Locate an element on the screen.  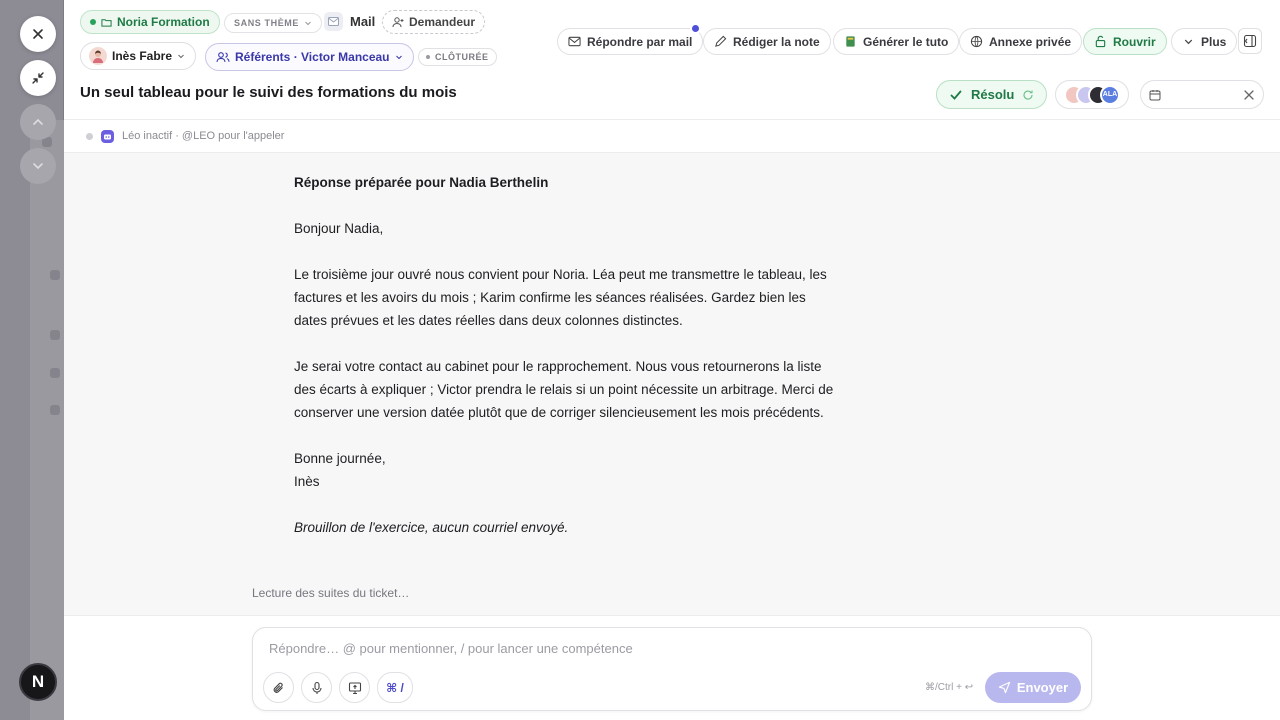
folder-icon is located at coordinates (106, 22).